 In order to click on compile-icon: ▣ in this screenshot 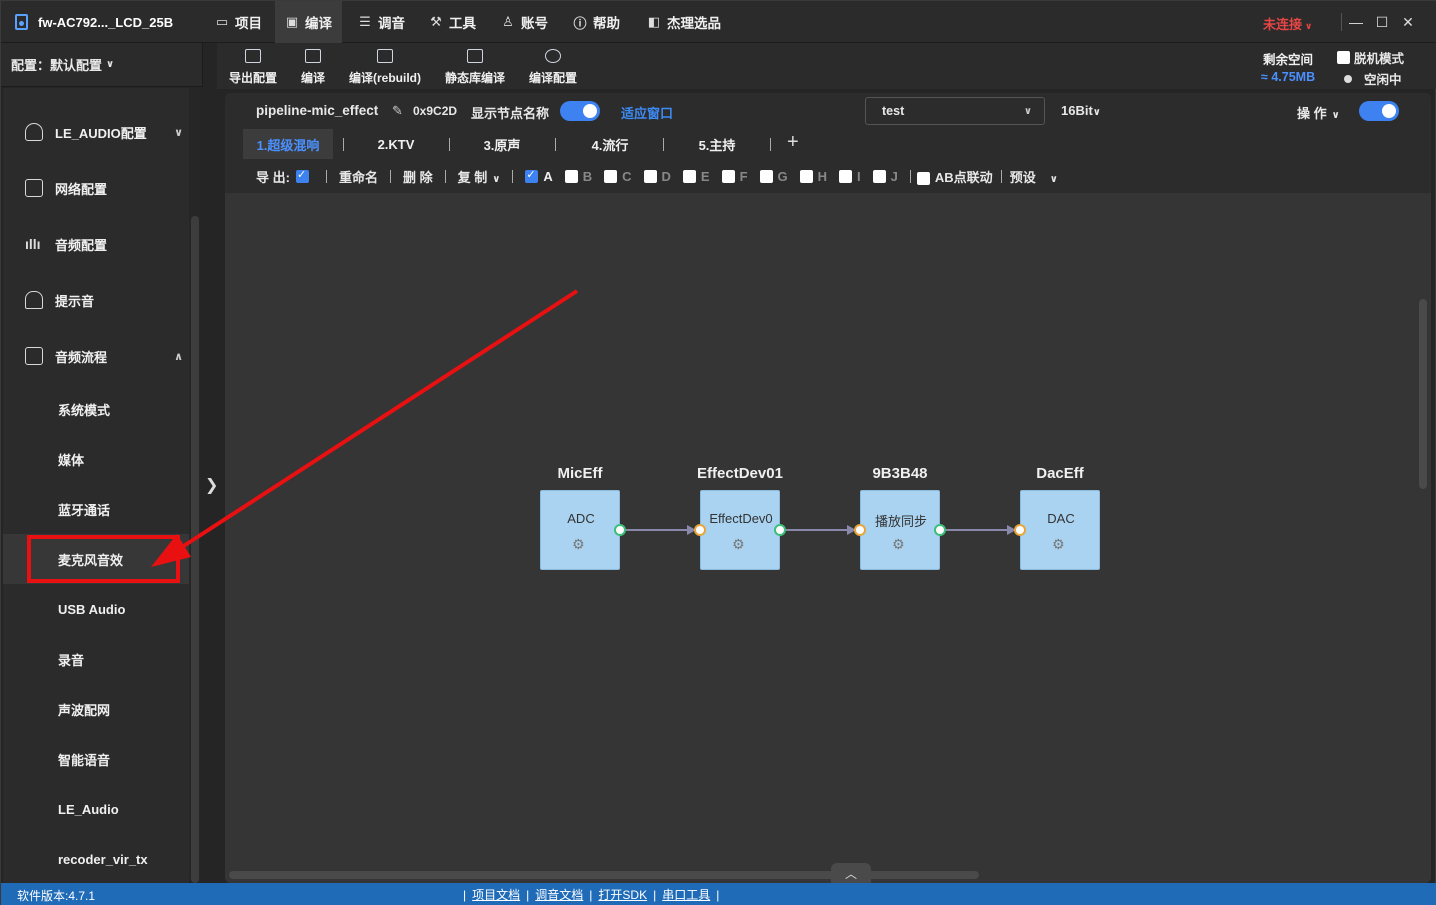, I will do `click(292, 21)`.